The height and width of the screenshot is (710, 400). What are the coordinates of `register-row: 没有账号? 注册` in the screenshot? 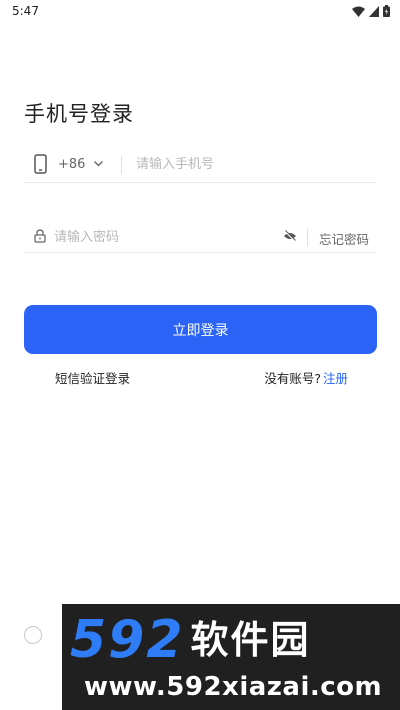 It's located at (306, 377).